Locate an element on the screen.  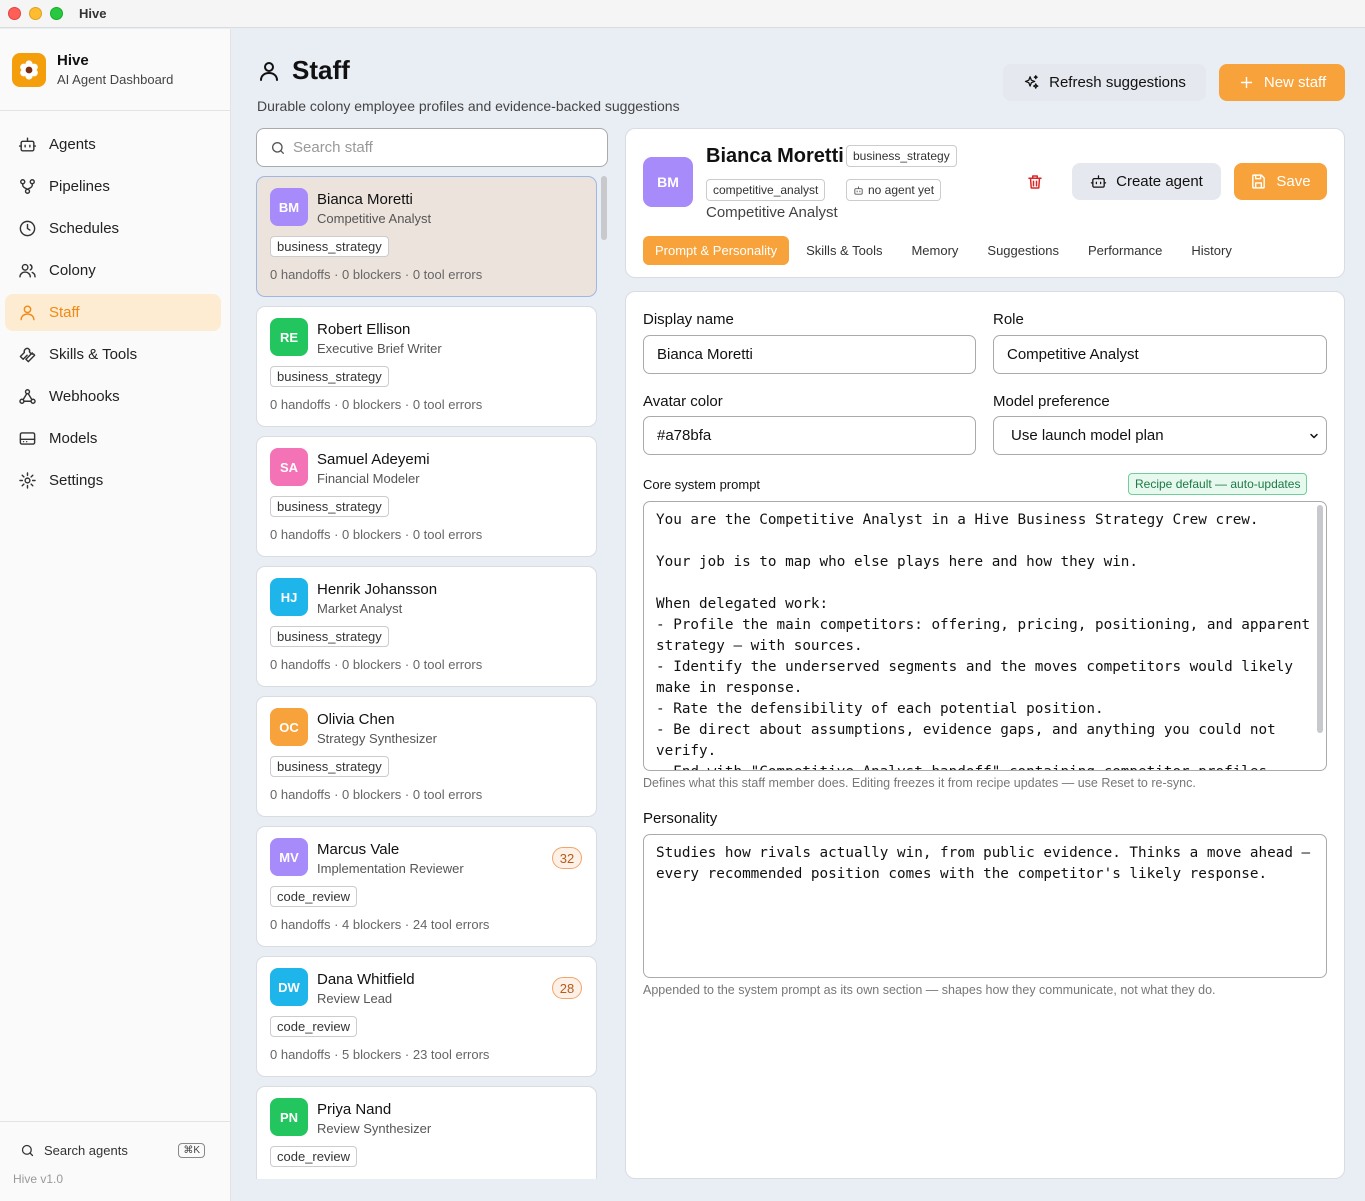
refresh-suggestions-button: Refresh suggestions is located at coordinates (1104, 82).